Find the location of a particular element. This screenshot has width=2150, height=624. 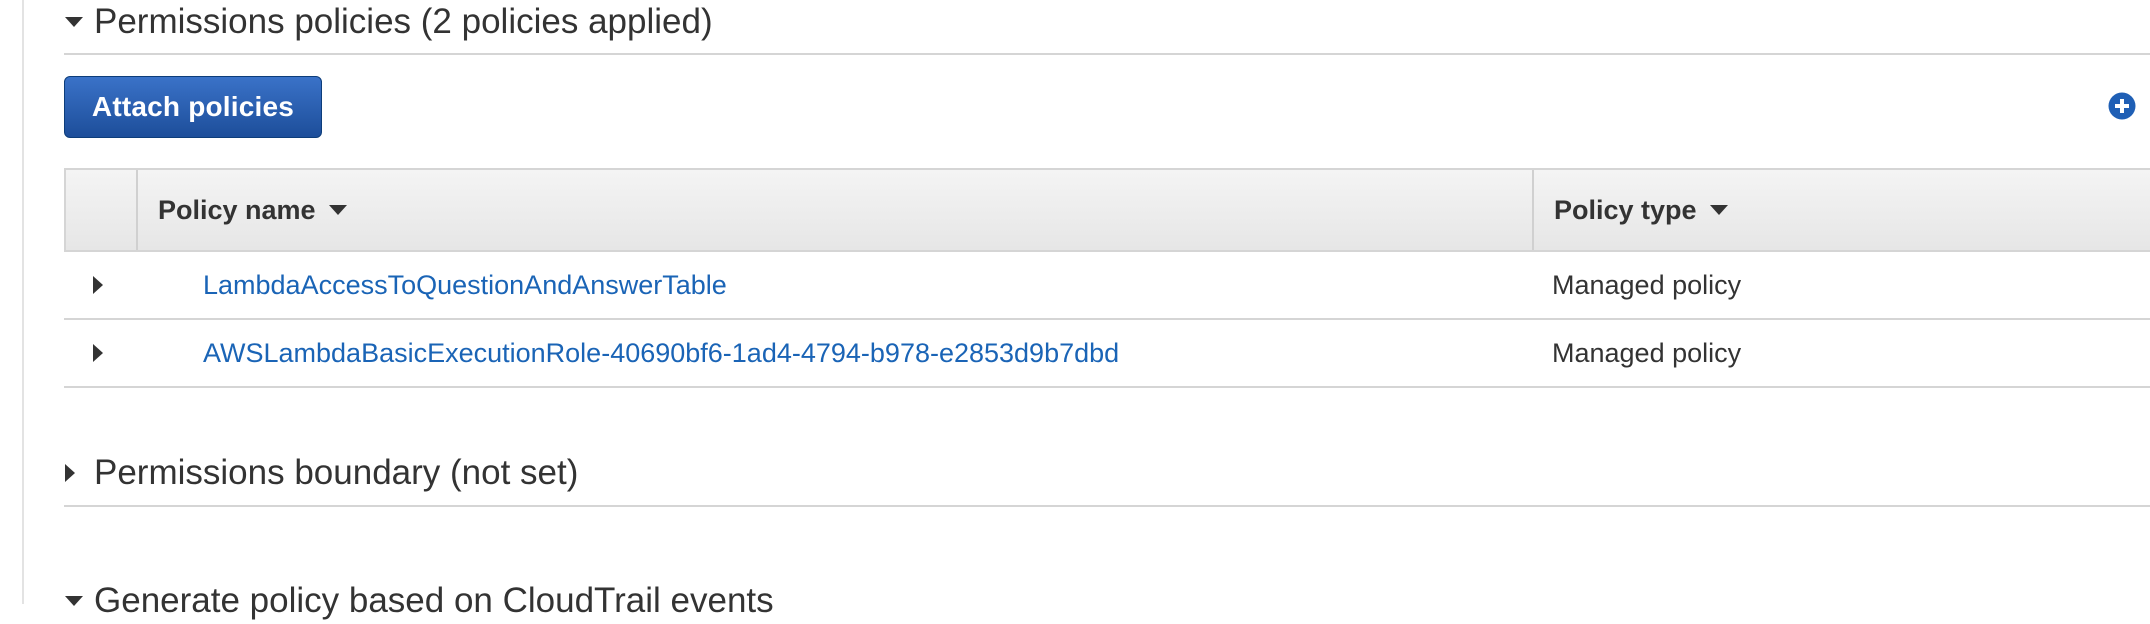

column-header-policy-name: Policy name is located at coordinates (253, 210).